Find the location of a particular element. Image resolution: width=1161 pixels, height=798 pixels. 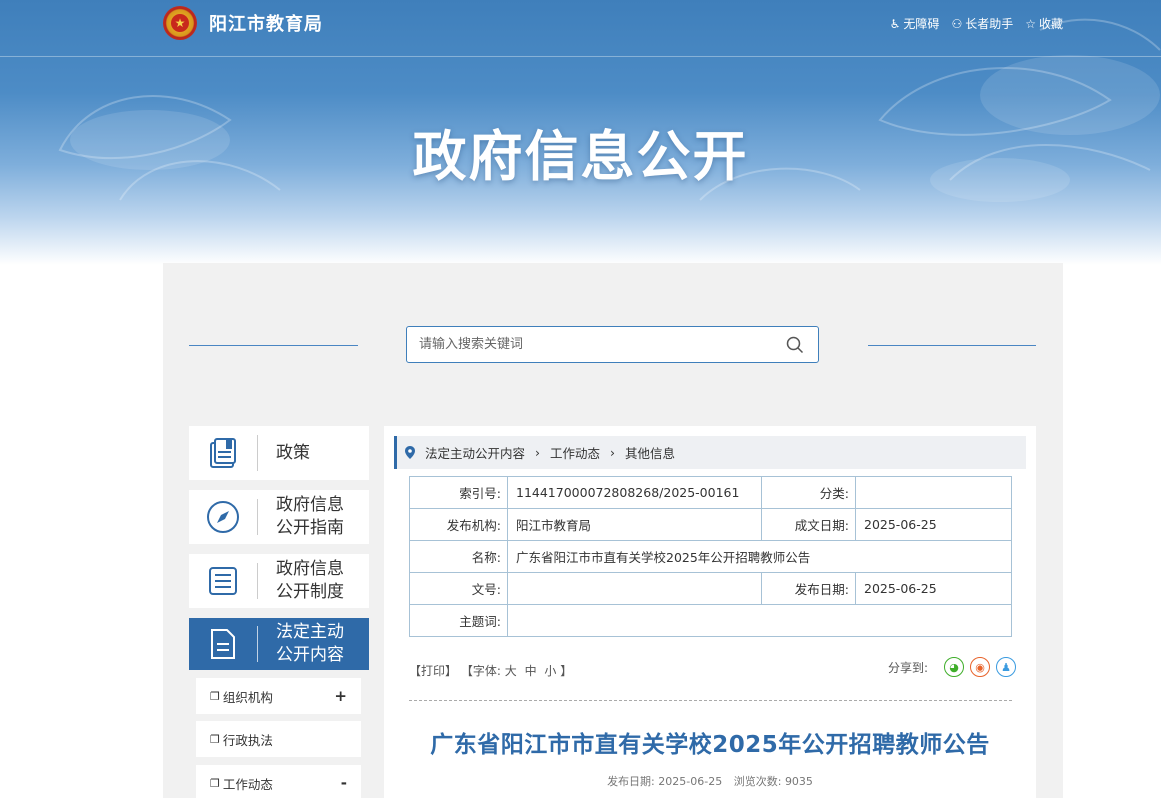

subnav-item-law-enforcement: ❐ 行政执法 is located at coordinates (278, 739).